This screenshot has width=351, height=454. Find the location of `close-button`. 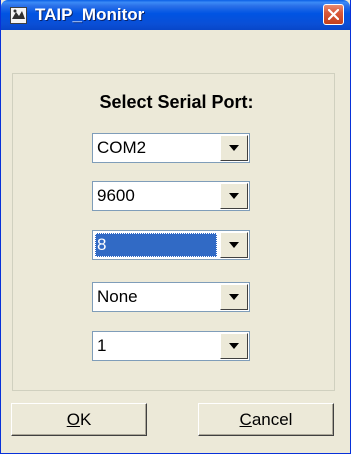

close-button is located at coordinates (333, 14).